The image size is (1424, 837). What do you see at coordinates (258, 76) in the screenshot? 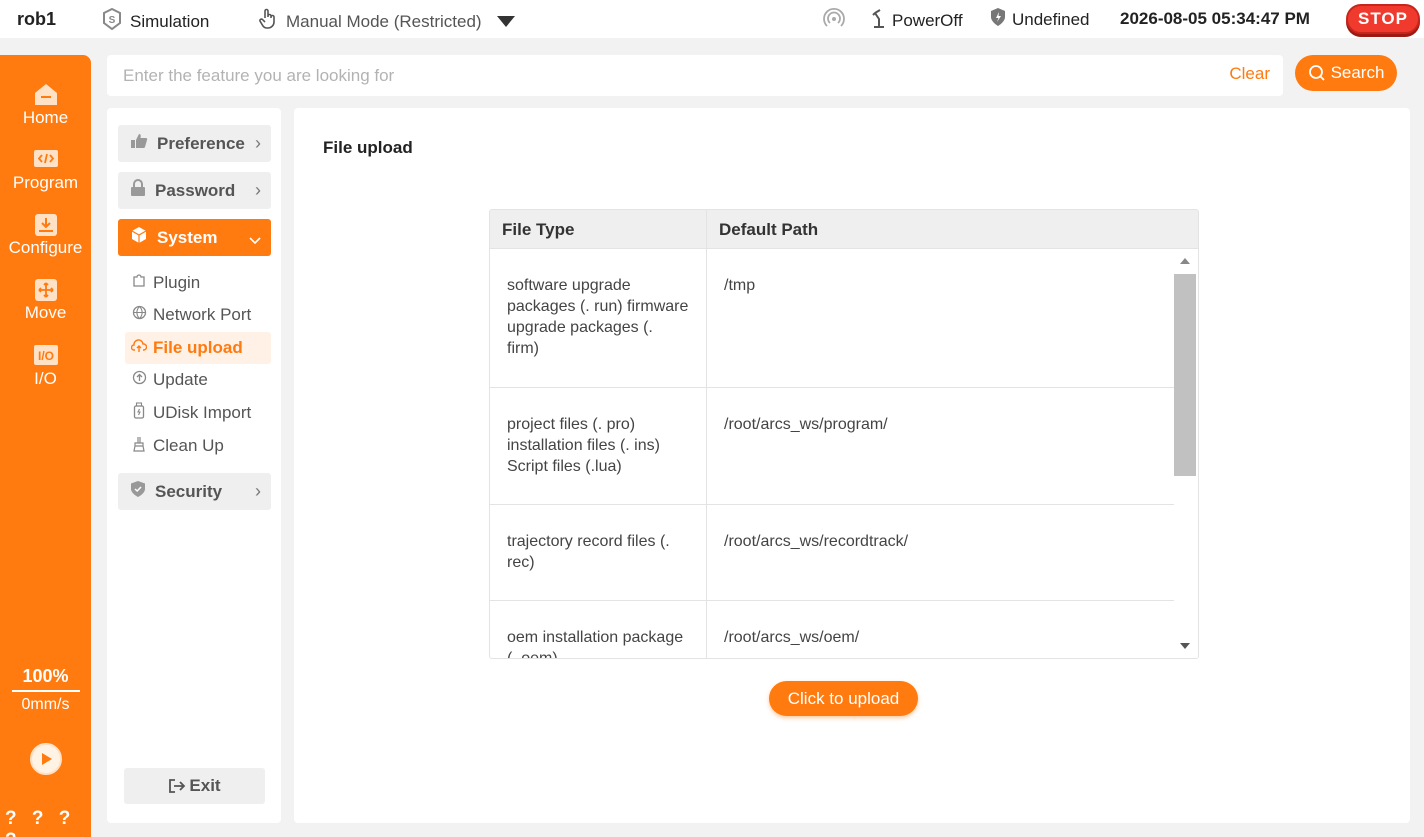
I see `search-input: Enter the feature you are looking for` at bounding box center [258, 76].